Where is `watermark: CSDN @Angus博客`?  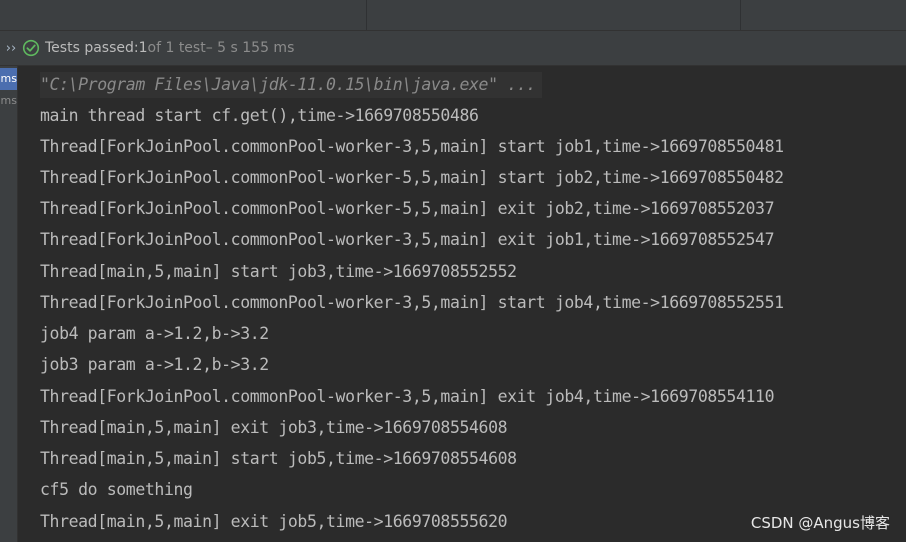 watermark: CSDN @Angus博客 is located at coordinates (820, 523).